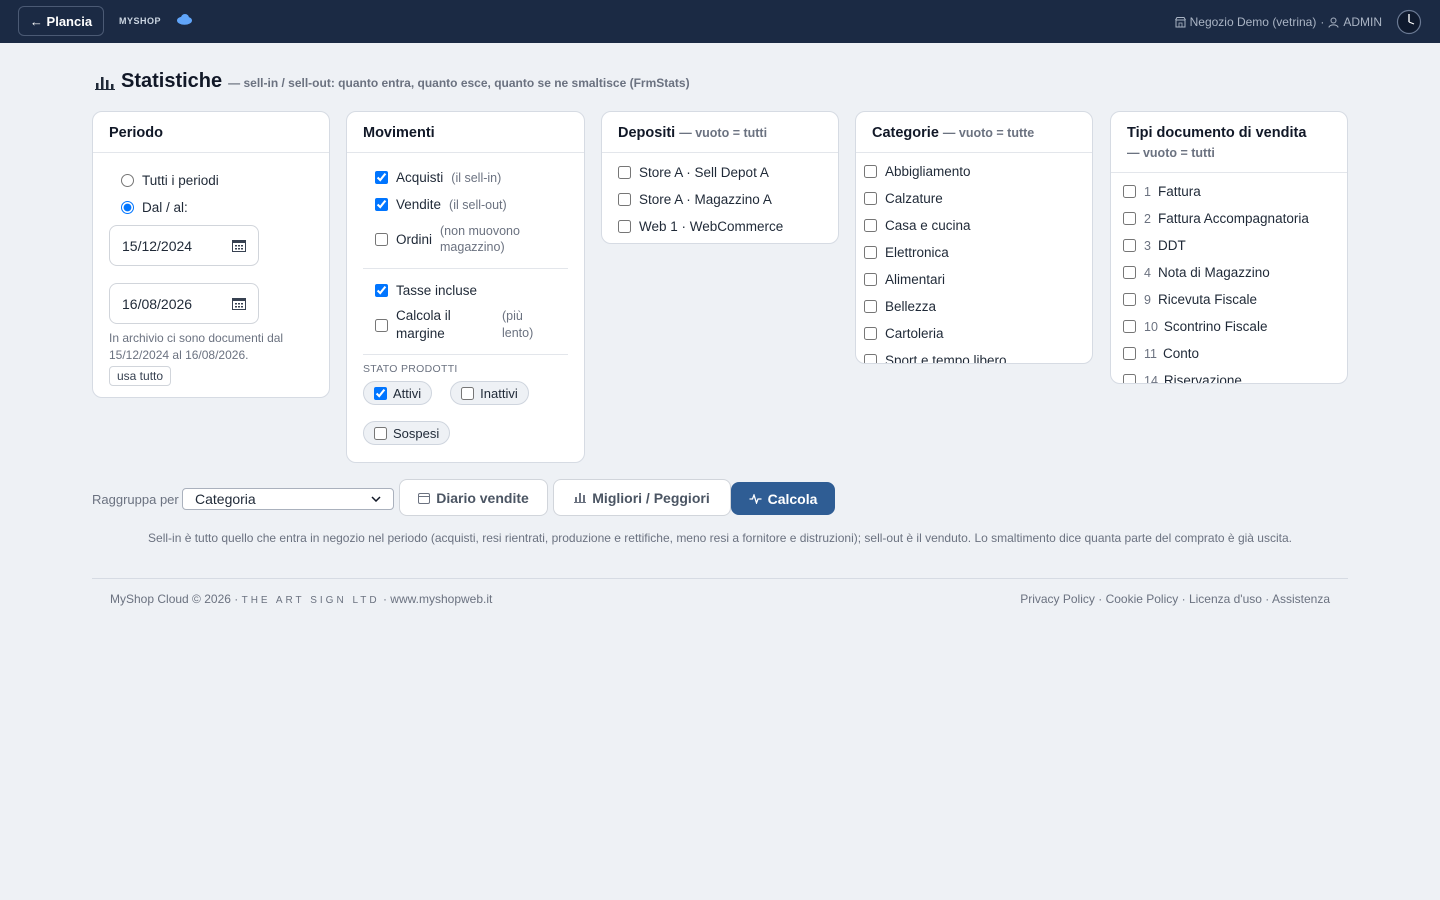 The height and width of the screenshot is (900, 1440). What do you see at coordinates (381, 177) in the screenshot?
I see `acquisti-checkbox` at bounding box center [381, 177].